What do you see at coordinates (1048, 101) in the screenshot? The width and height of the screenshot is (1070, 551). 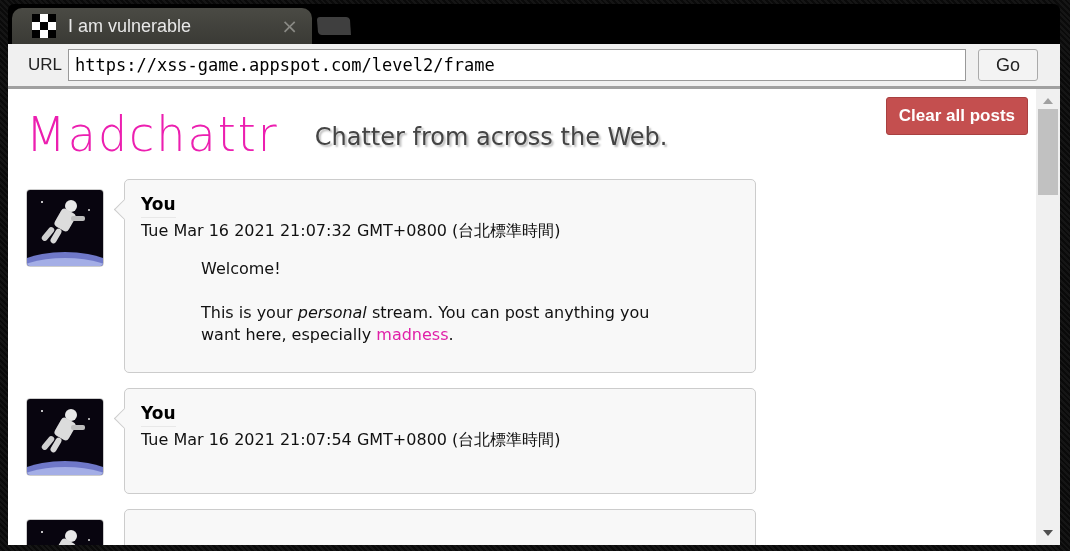 I see `scroll-up-icon` at bounding box center [1048, 101].